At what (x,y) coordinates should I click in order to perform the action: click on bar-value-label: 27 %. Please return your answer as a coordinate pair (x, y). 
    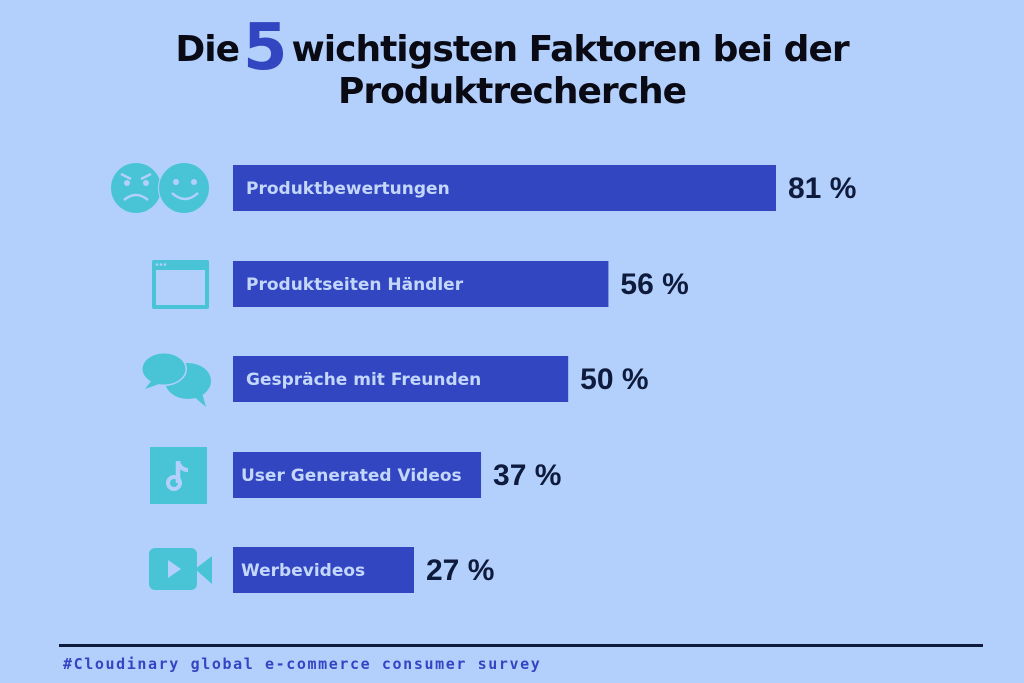
    Looking at the image, I should click on (460, 570).